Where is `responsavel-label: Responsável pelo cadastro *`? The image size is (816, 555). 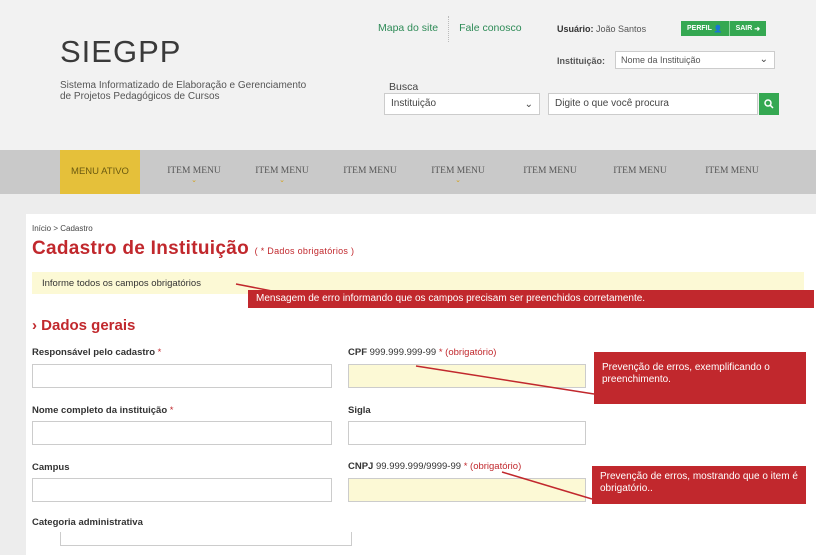 responsavel-label: Responsável pelo cadastro * is located at coordinates (96, 352).